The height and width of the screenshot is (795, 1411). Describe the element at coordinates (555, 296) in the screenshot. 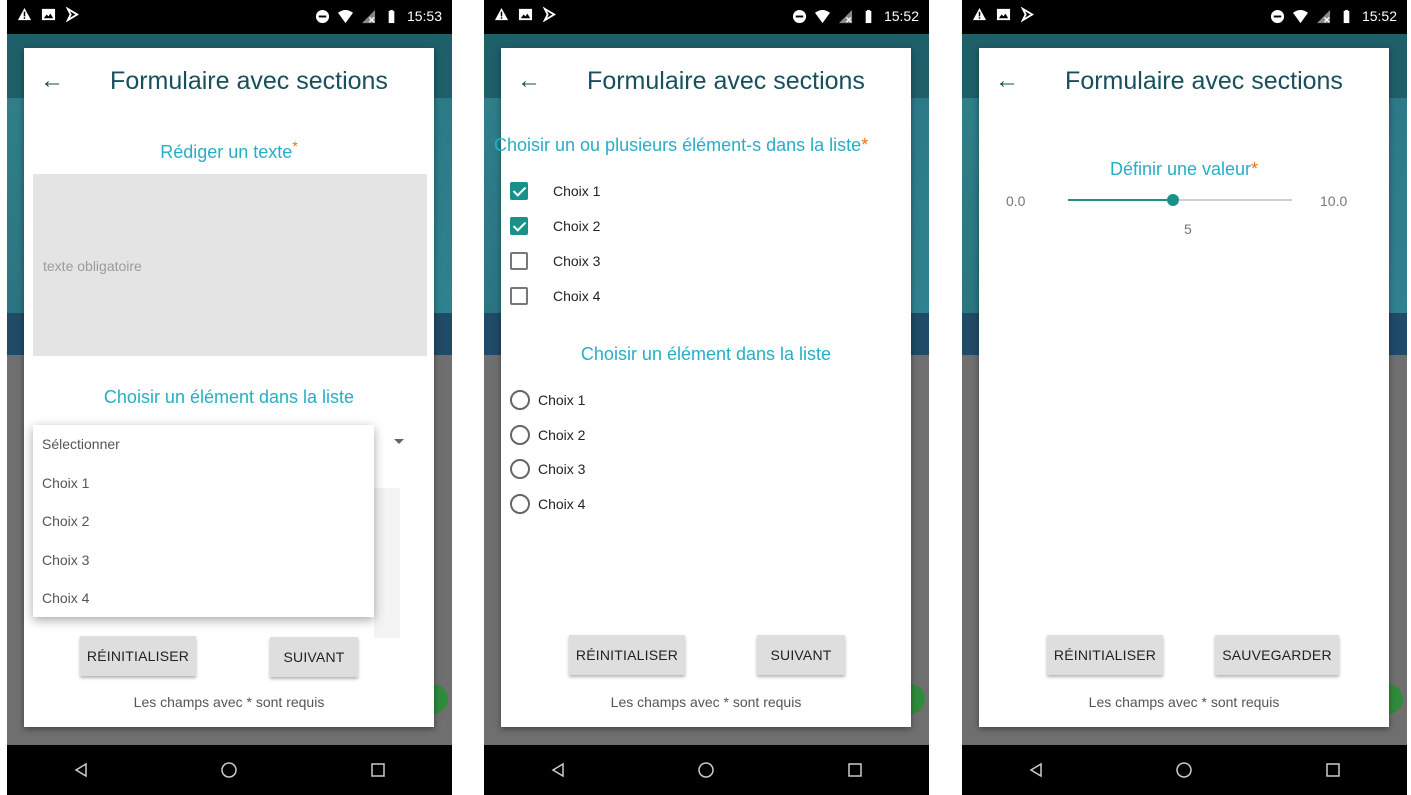

I see `checkbox-row: Choix 4` at that location.